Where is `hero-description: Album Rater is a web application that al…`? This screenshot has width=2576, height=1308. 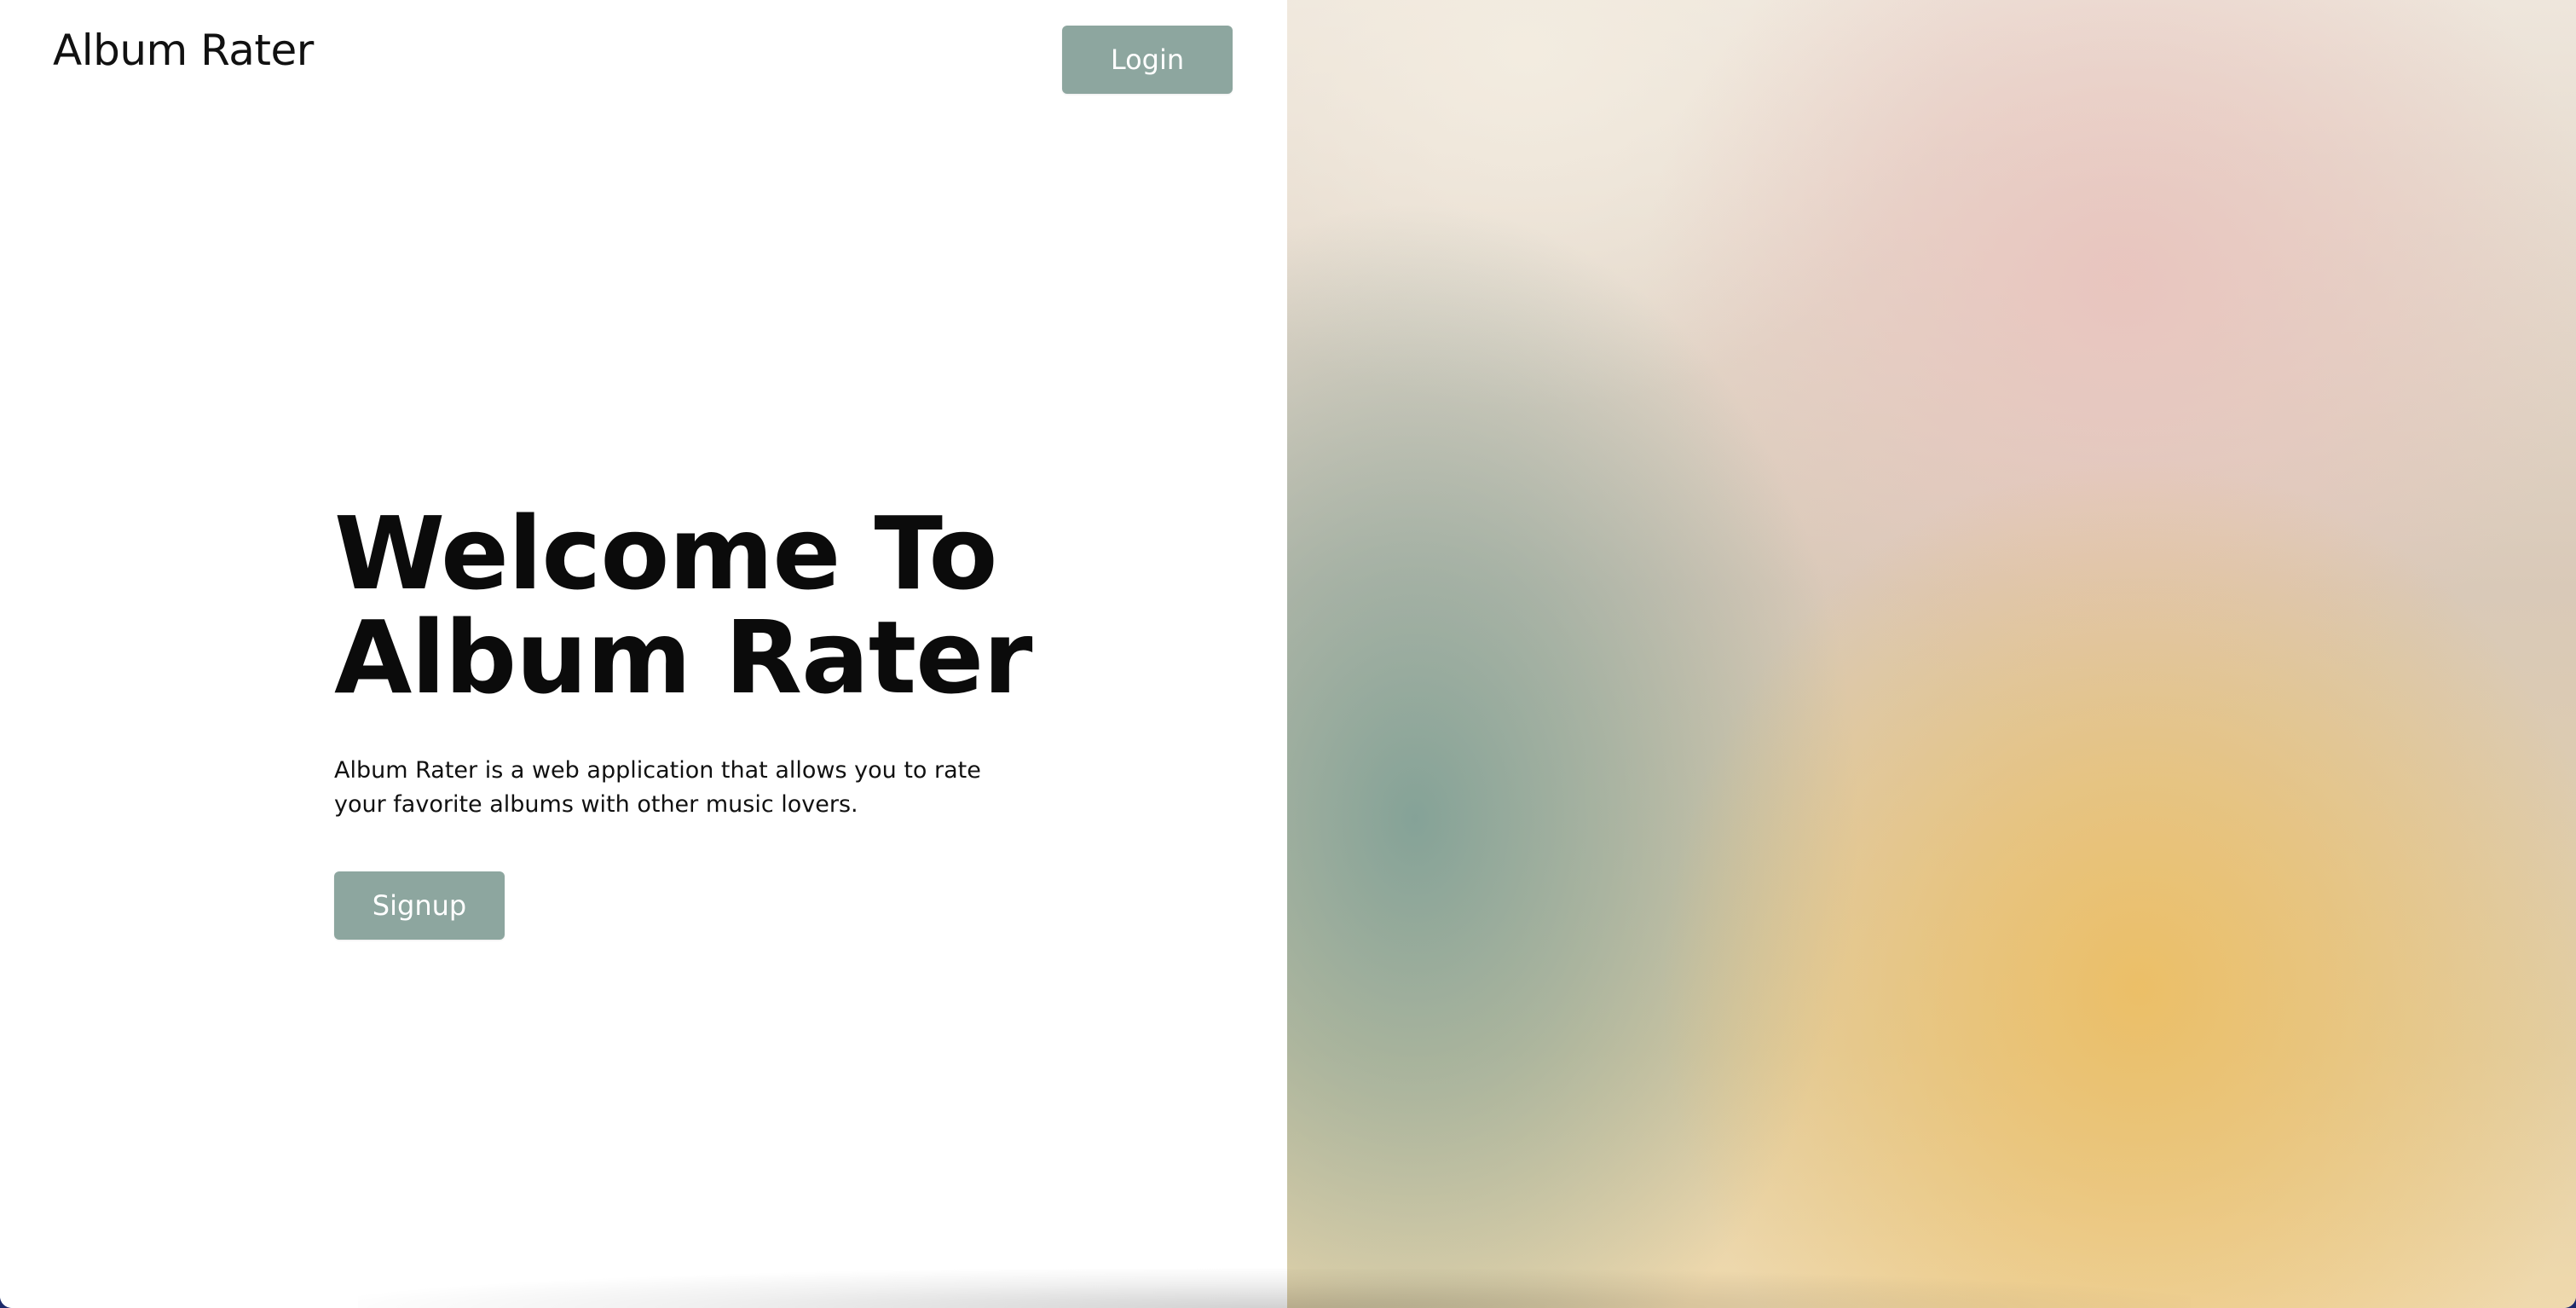 hero-description: Album Rater is a web application that al… is located at coordinates (657, 787).